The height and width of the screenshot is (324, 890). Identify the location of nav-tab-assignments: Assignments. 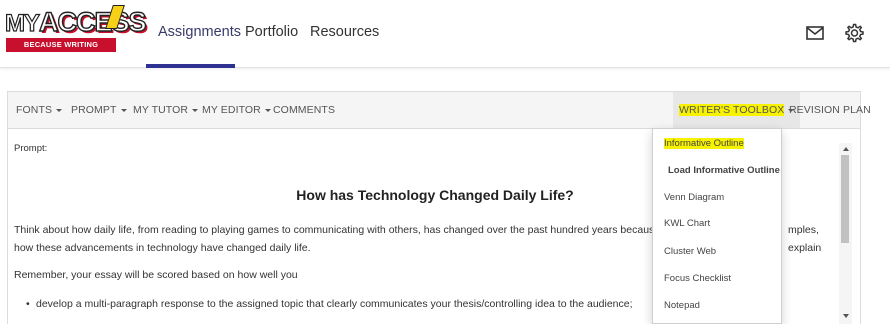
(199, 32).